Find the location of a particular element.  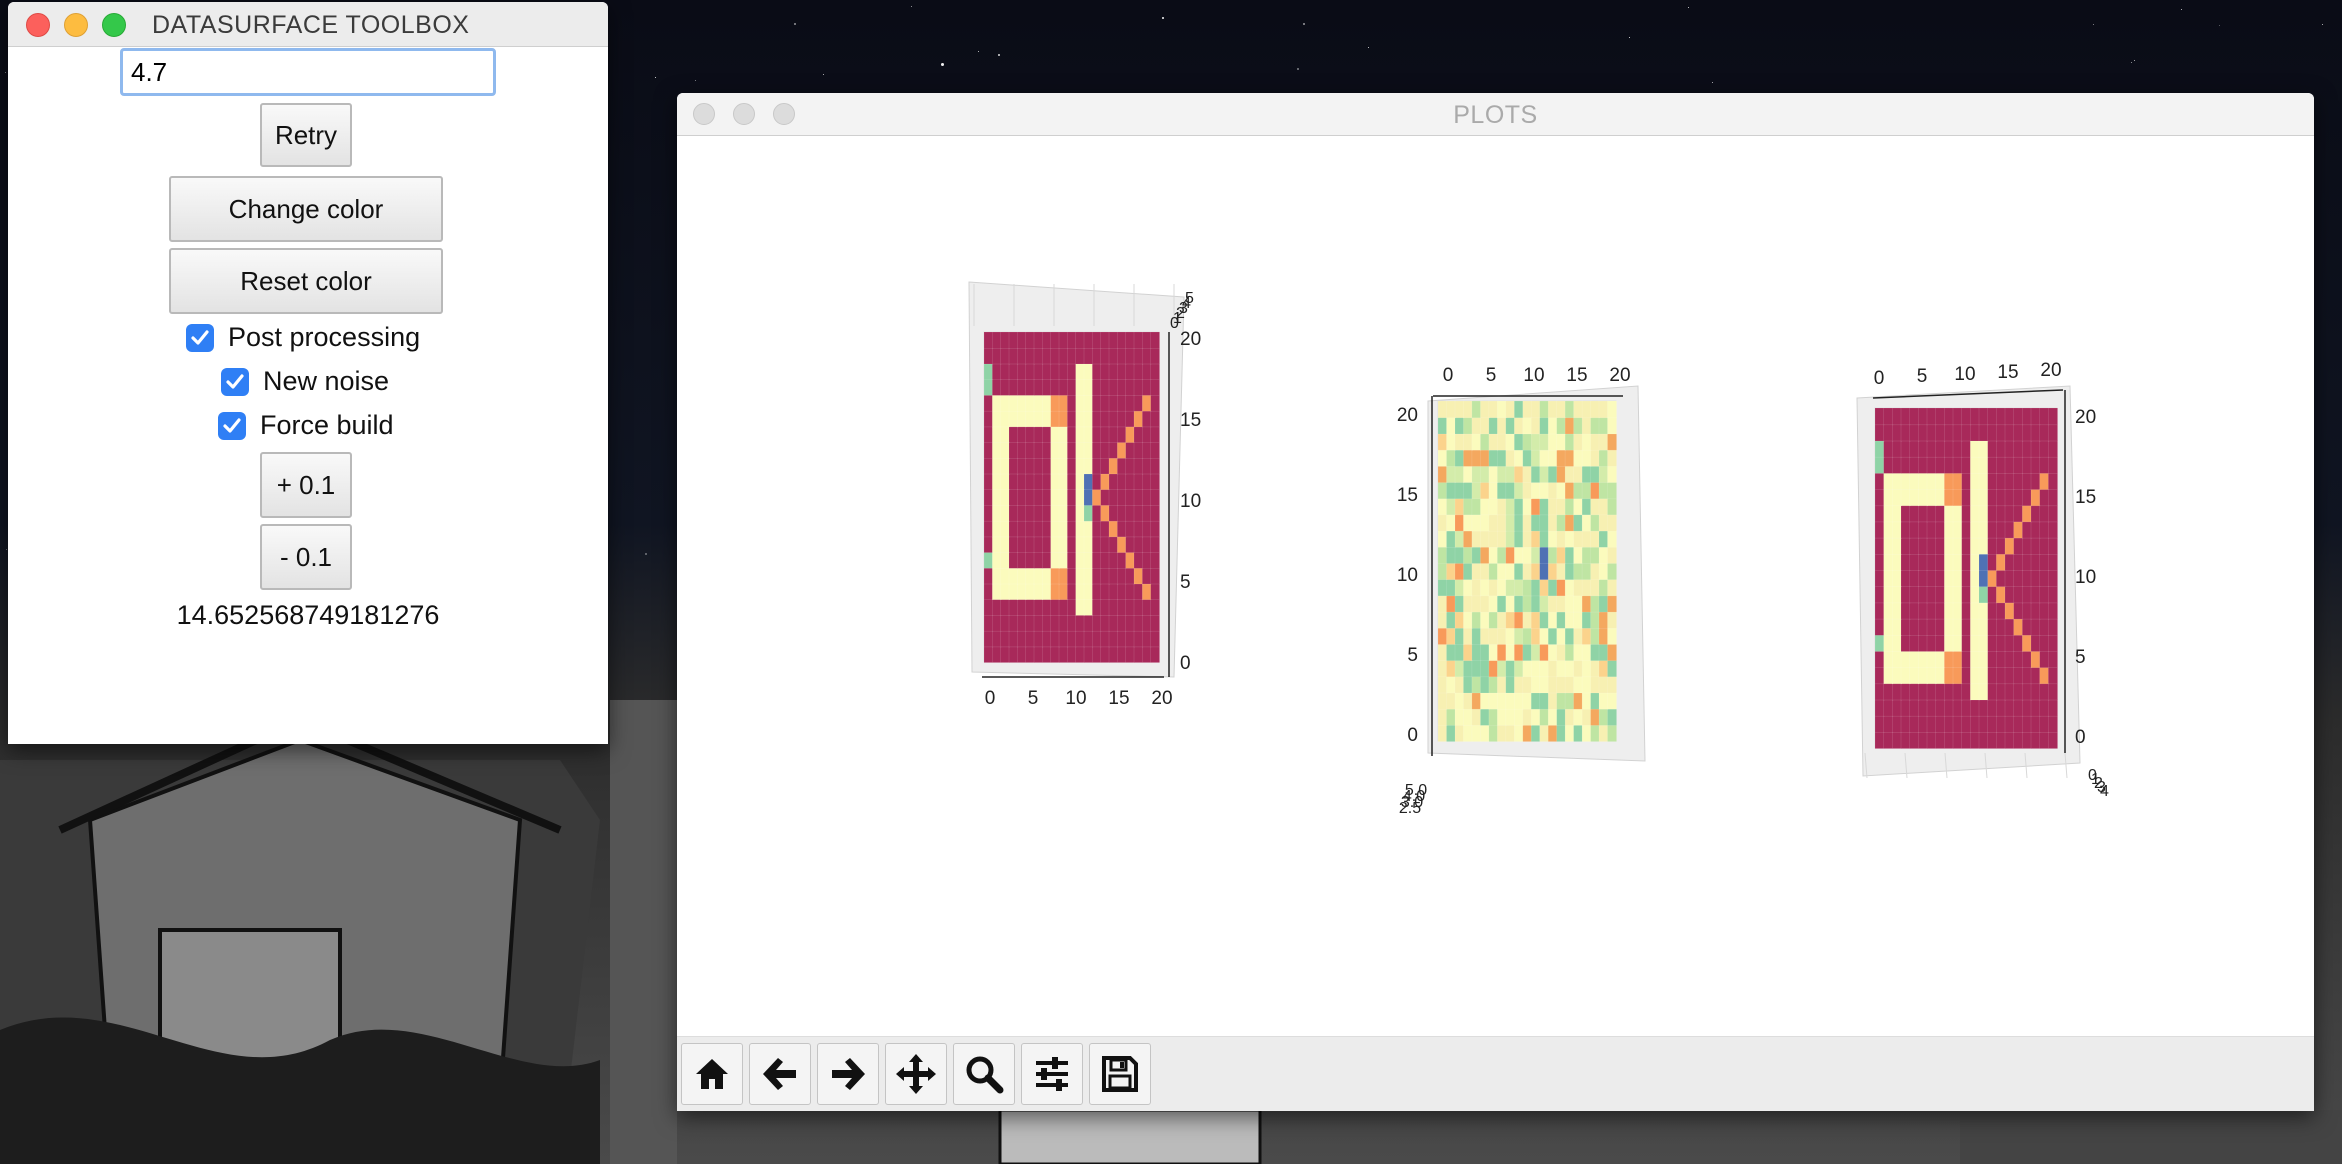

new-noise-checkbox: New noise is located at coordinates (305, 381).